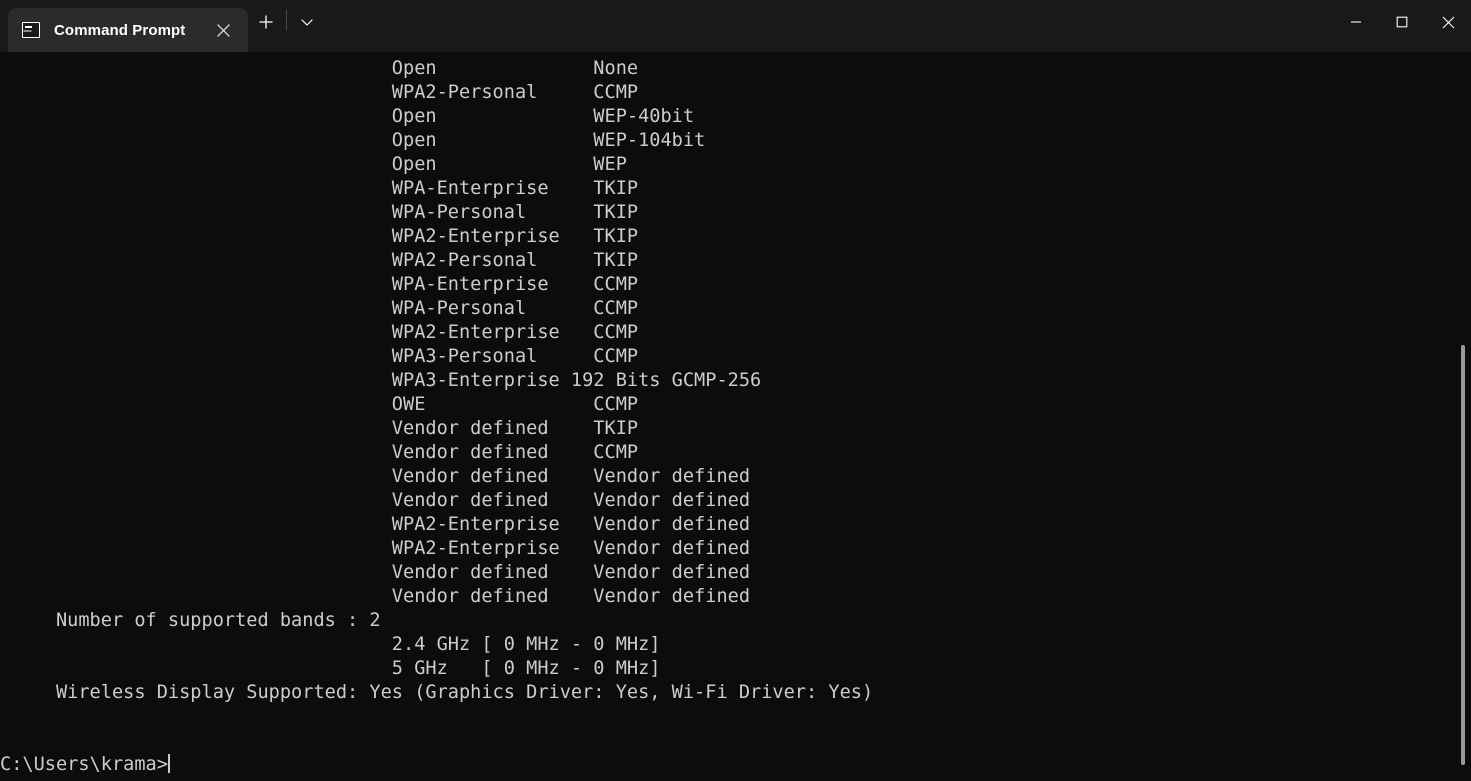  Describe the element at coordinates (319, 404) in the screenshot. I see `auth-cipher-row: OWE CCMP` at that location.